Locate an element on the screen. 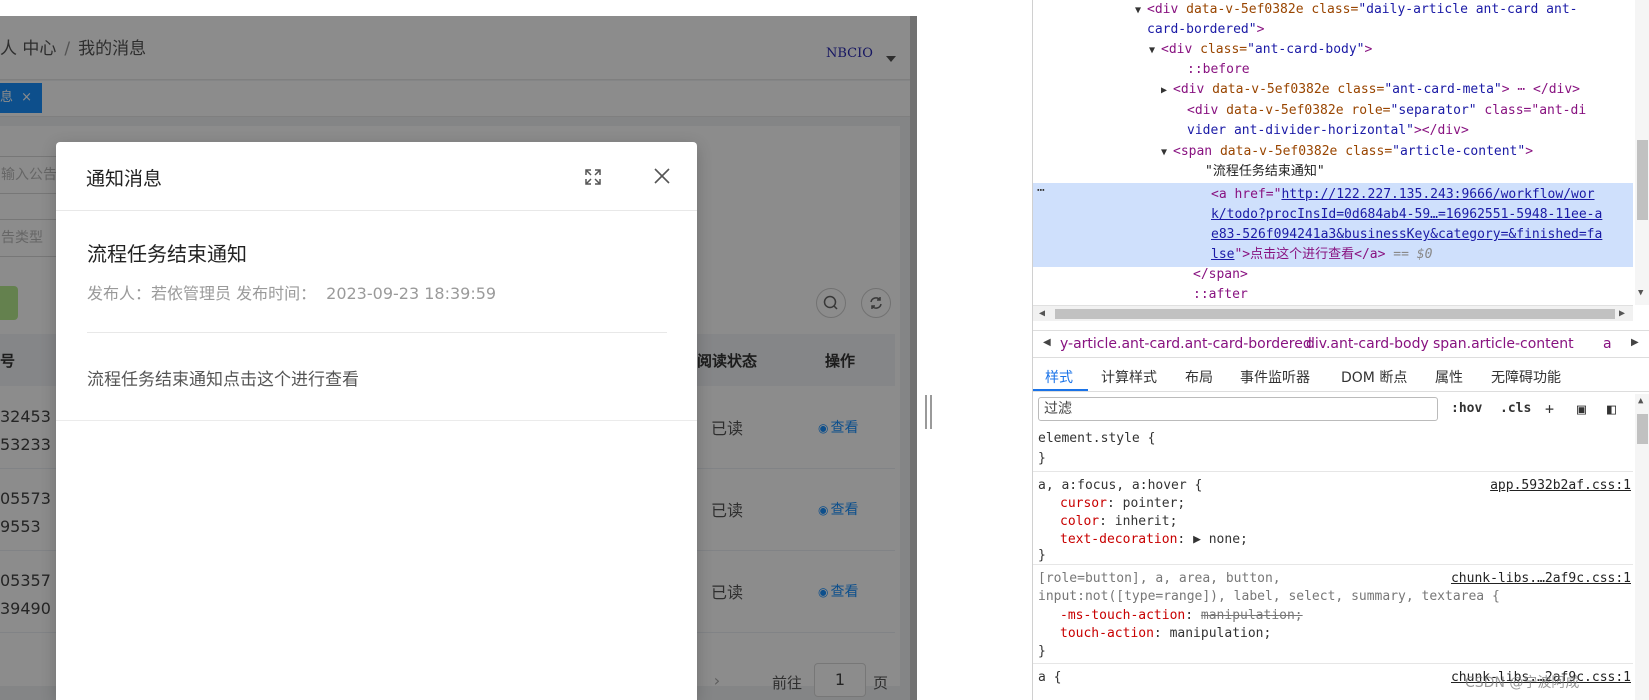  breadcrumb-node: span.article-content is located at coordinates (1503, 344).